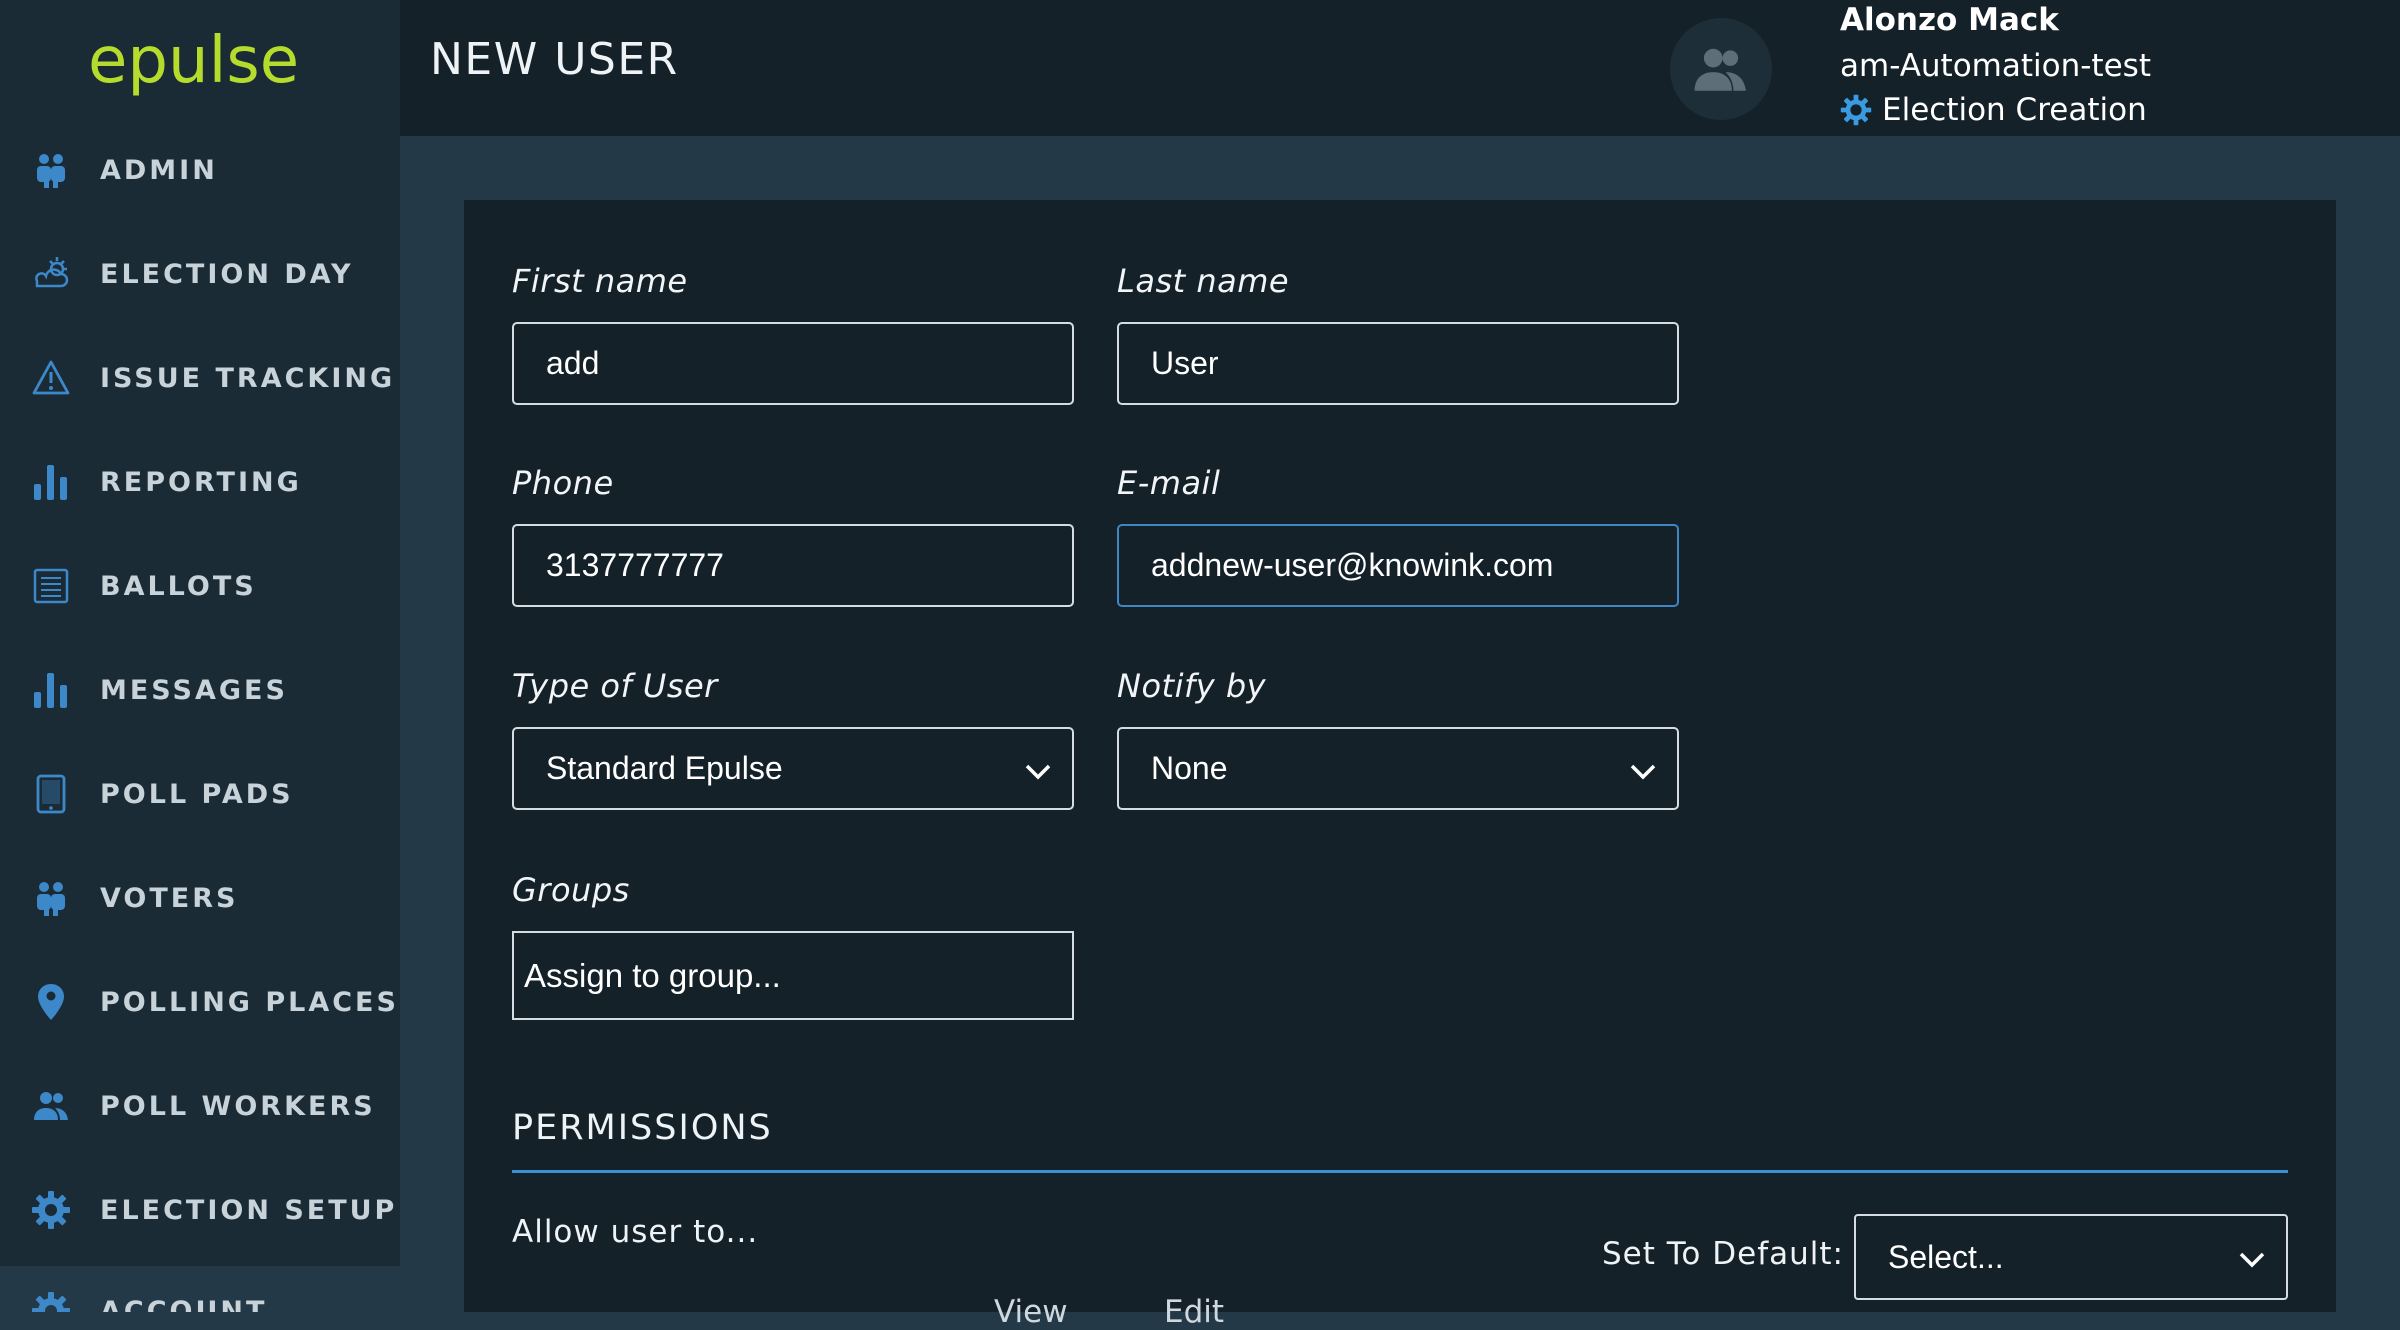  I want to click on sidebar-item-voters: VOTERS, so click(200, 898).